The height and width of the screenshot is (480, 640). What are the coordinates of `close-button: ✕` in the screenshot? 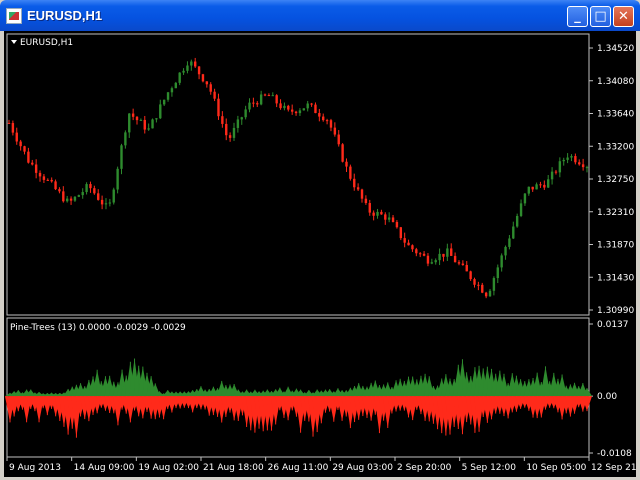 It's located at (623, 16).